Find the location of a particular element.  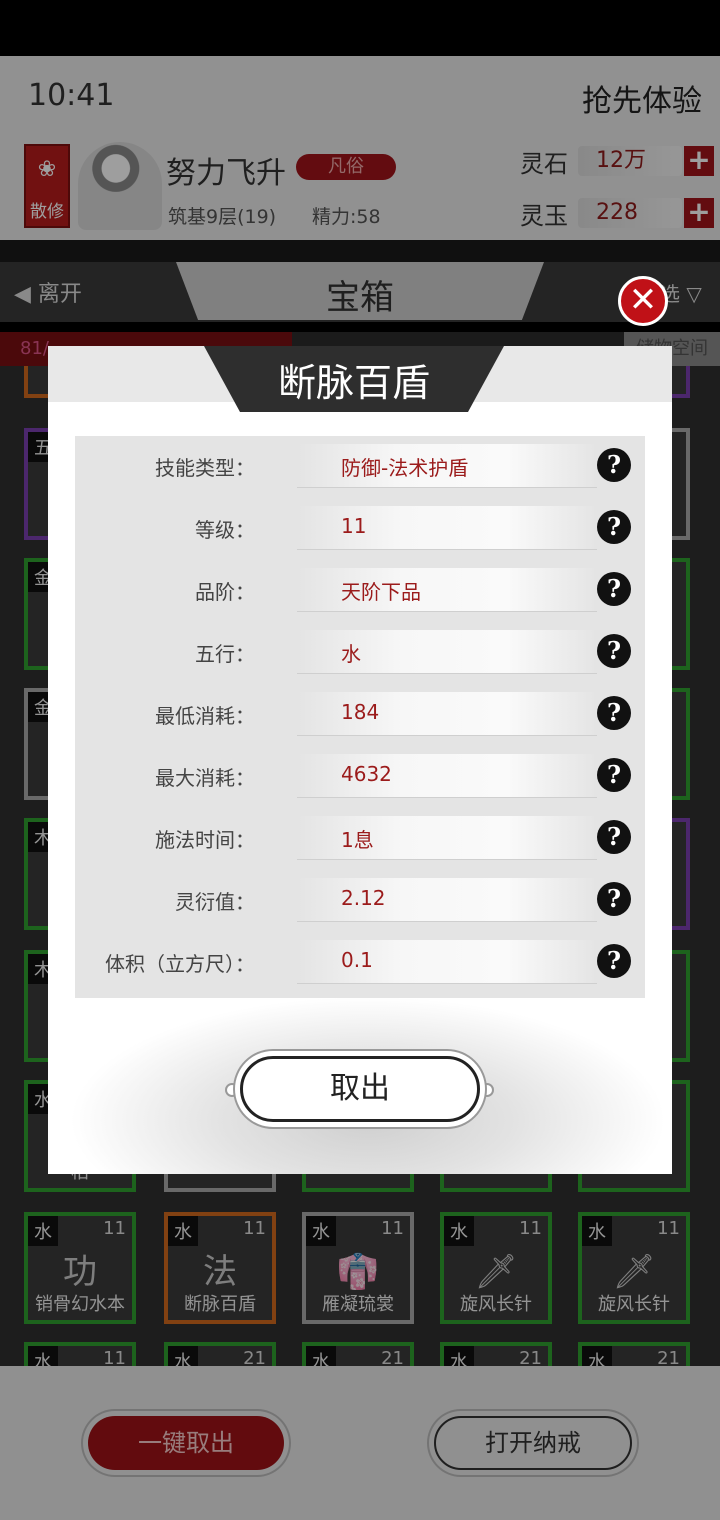

attribute-row: 最低消耗： 184 ? is located at coordinates (360, 715).